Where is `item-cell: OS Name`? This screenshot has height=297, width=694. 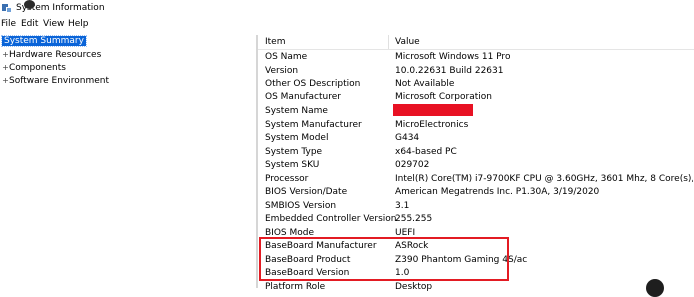
item-cell: OS Name is located at coordinates (286, 57).